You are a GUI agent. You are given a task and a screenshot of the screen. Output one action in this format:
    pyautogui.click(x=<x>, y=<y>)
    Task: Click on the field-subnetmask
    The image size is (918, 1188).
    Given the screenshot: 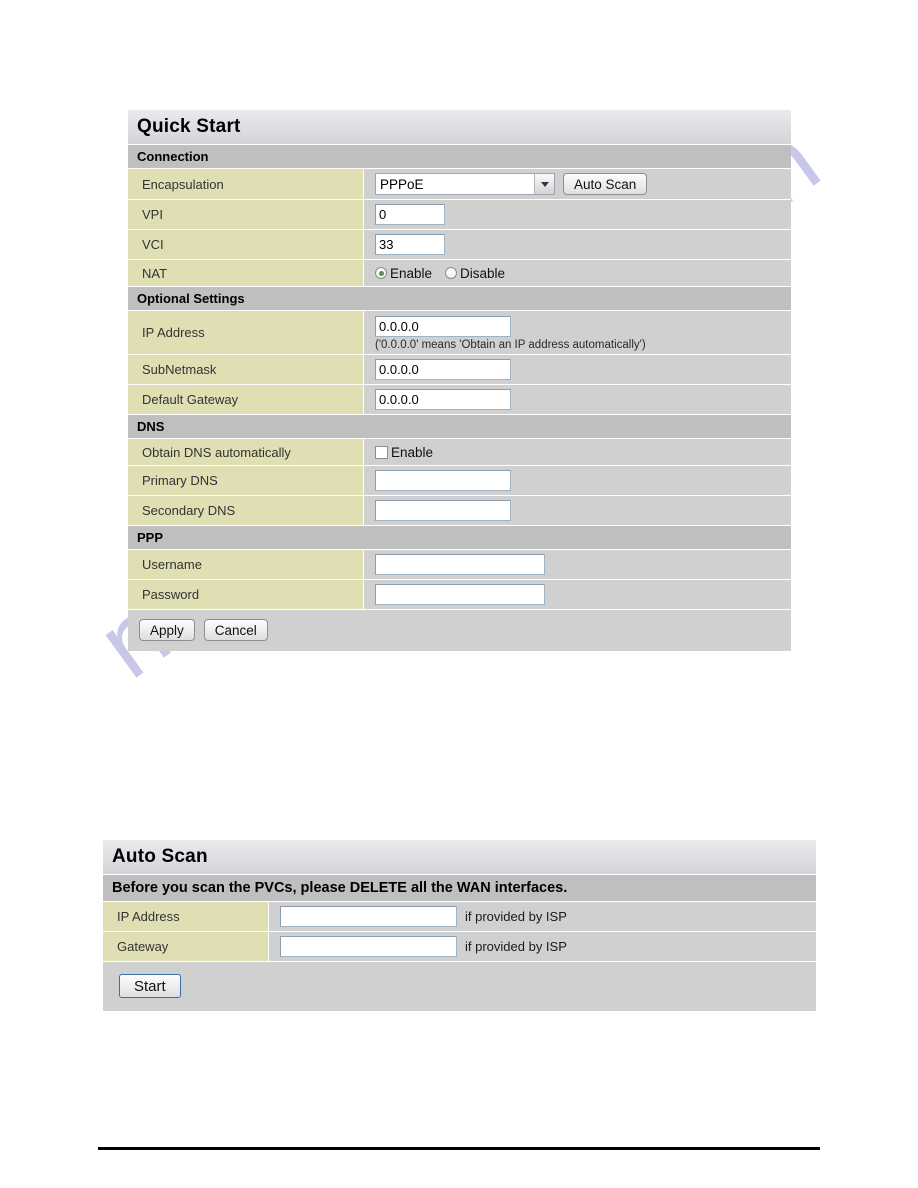 What is the action you would take?
    pyautogui.click(x=577, y=369)
    